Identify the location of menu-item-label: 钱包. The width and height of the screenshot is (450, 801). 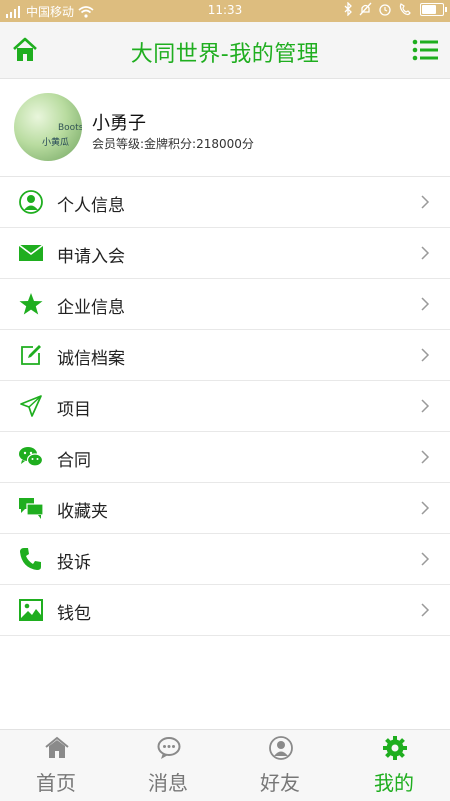
(74, 614).